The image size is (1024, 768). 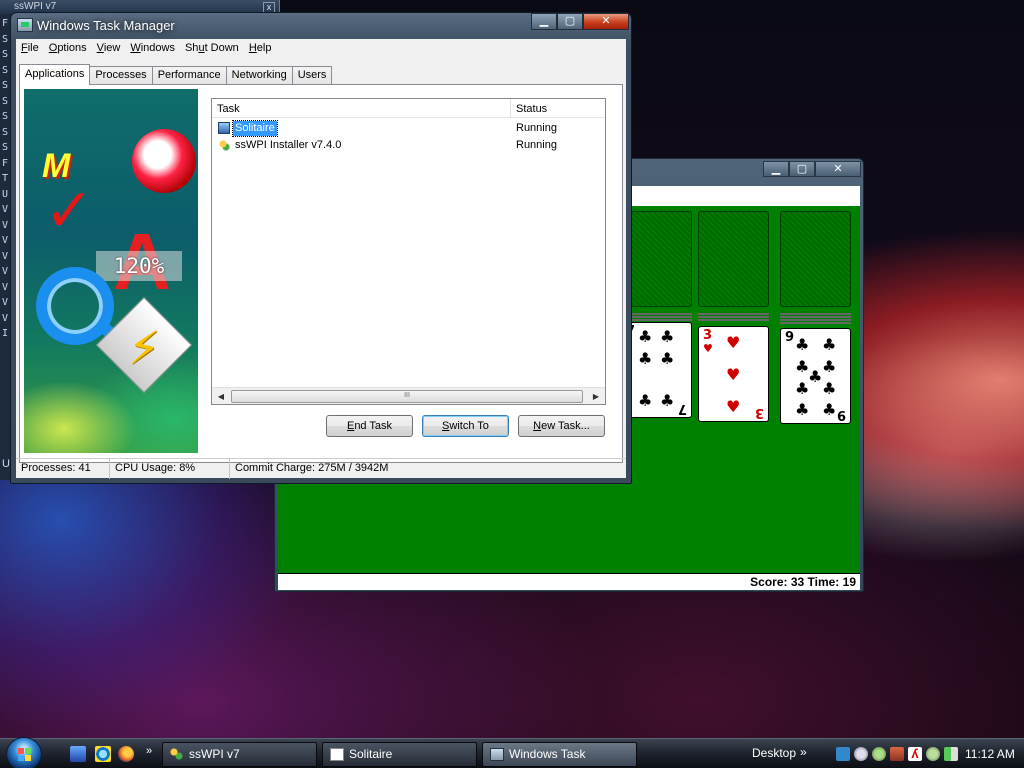 What do you see at coordinates (879, 754) in the screenshot?
I see `tray-app-icon` at bounding box center [879, 754].